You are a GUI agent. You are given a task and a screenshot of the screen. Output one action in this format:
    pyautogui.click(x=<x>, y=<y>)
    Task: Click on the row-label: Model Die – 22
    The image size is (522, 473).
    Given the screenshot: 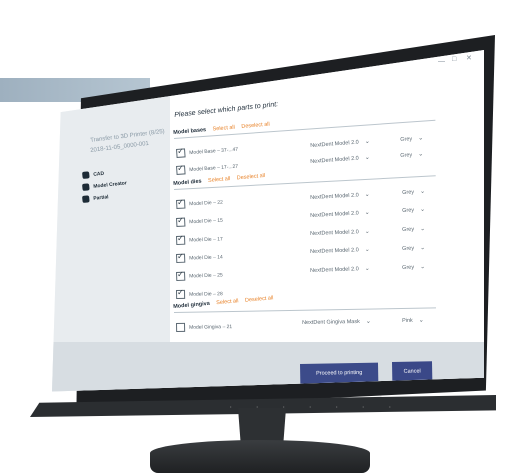 What is the action you would take?
    pyautogui.click(x=206, y=203)
    